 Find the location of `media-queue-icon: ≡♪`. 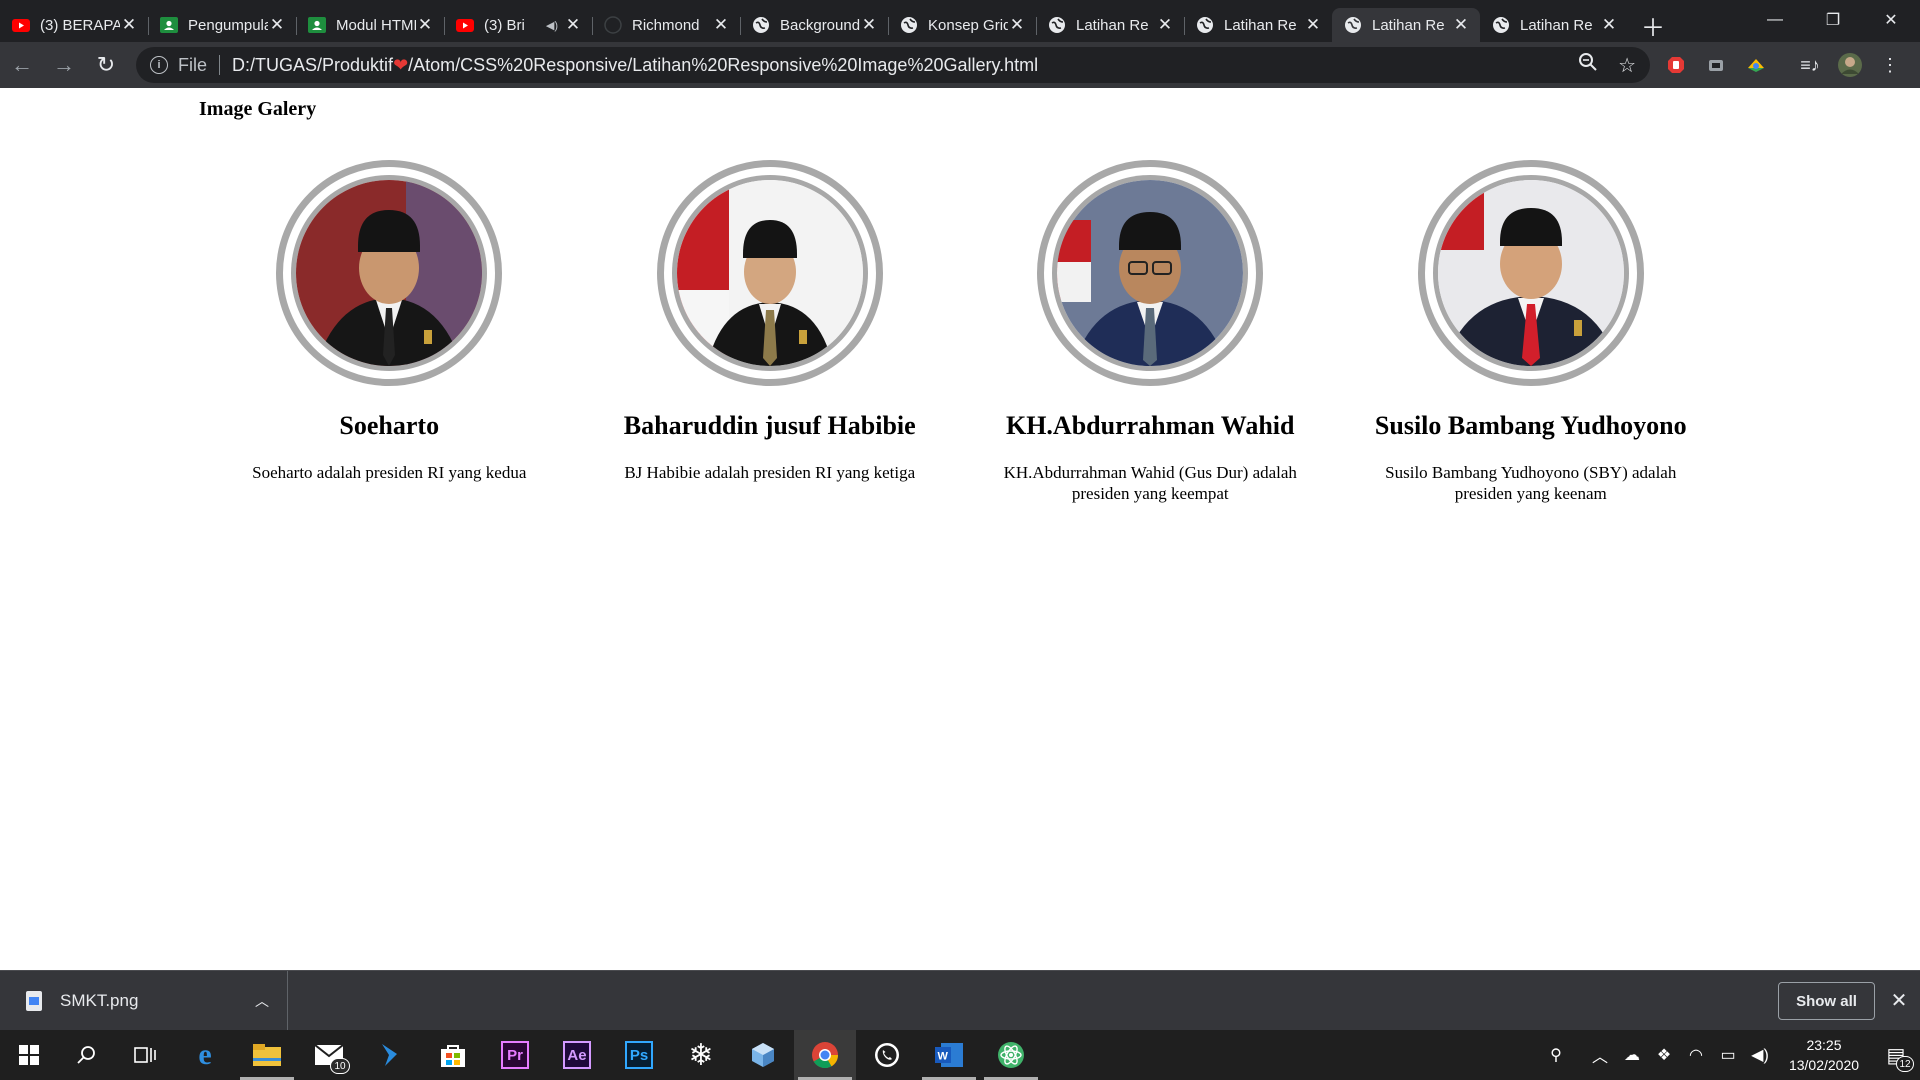

media-queue-icon: ≡♪ is located at coordinates (1810, 65).